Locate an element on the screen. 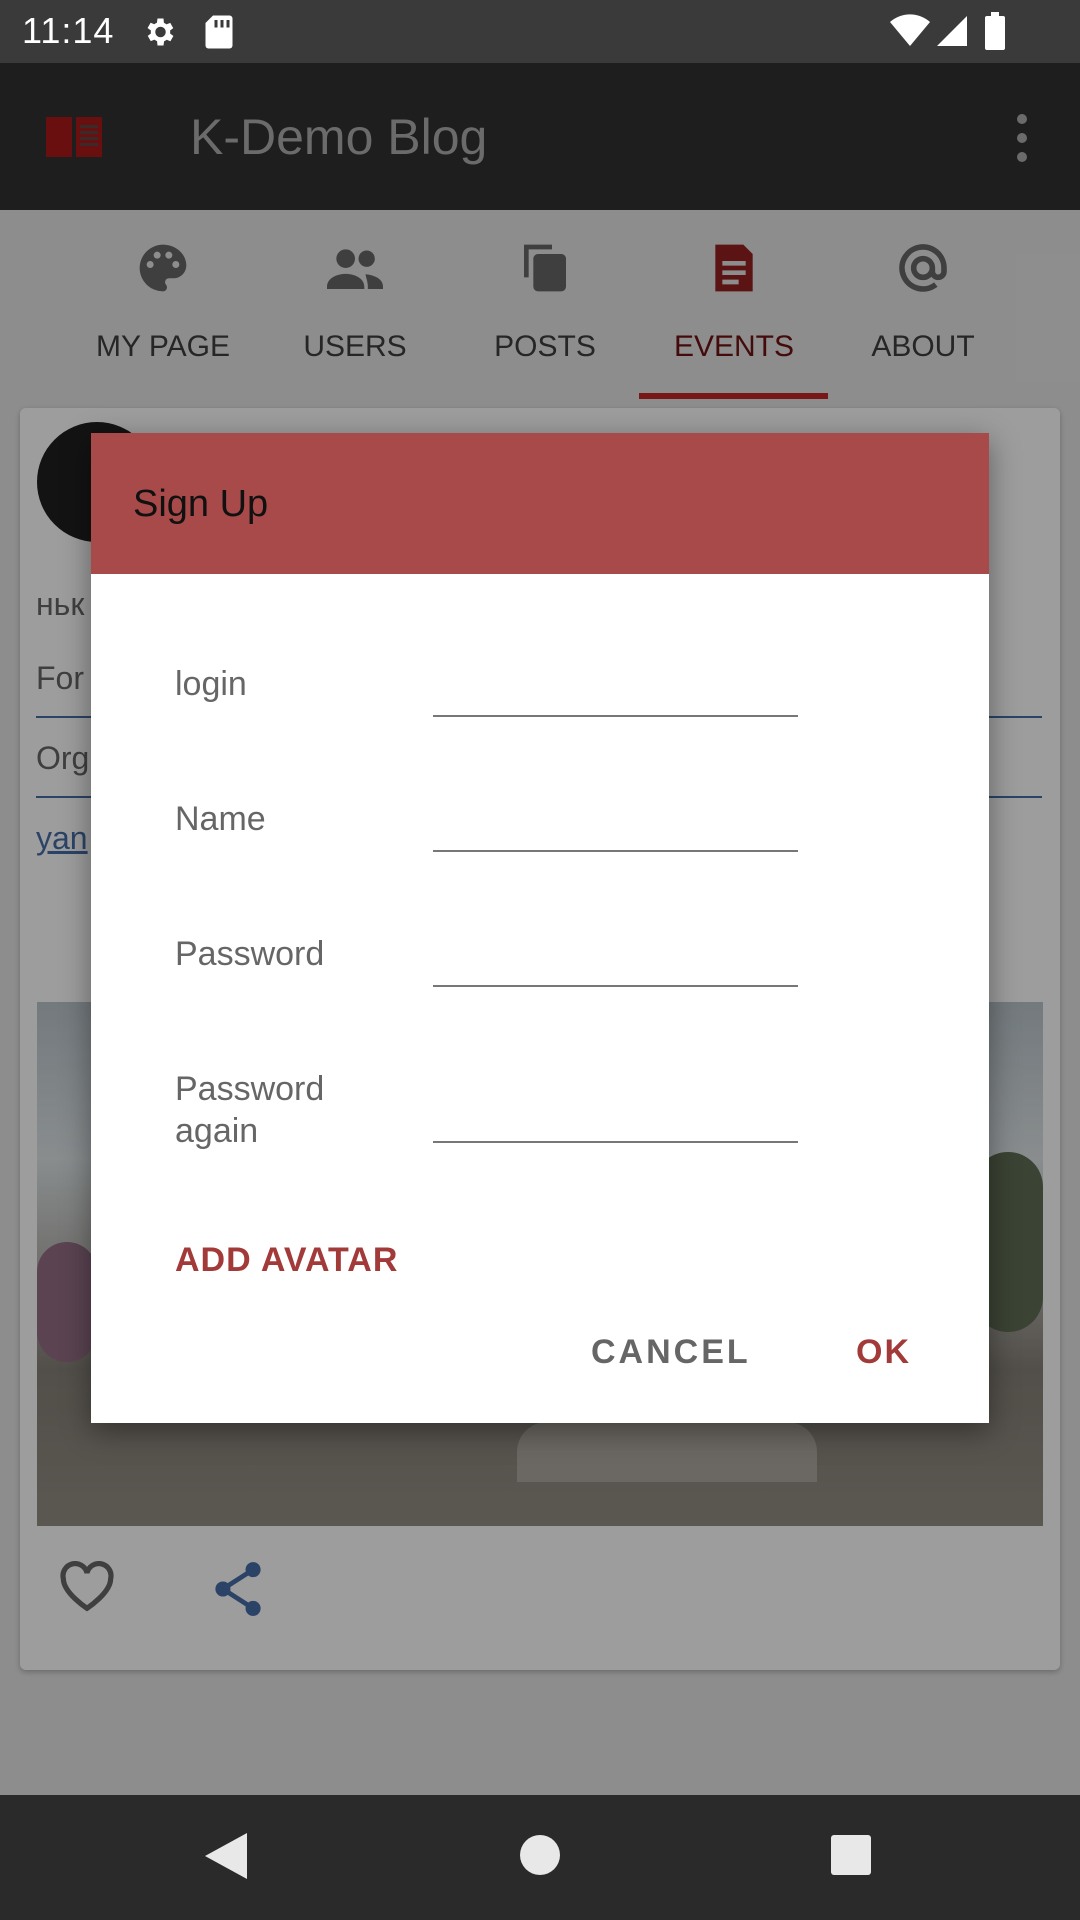 The width and height of the screenshot is (1080, 1920). settings-gear-icon is located at coordinates (160, 32).